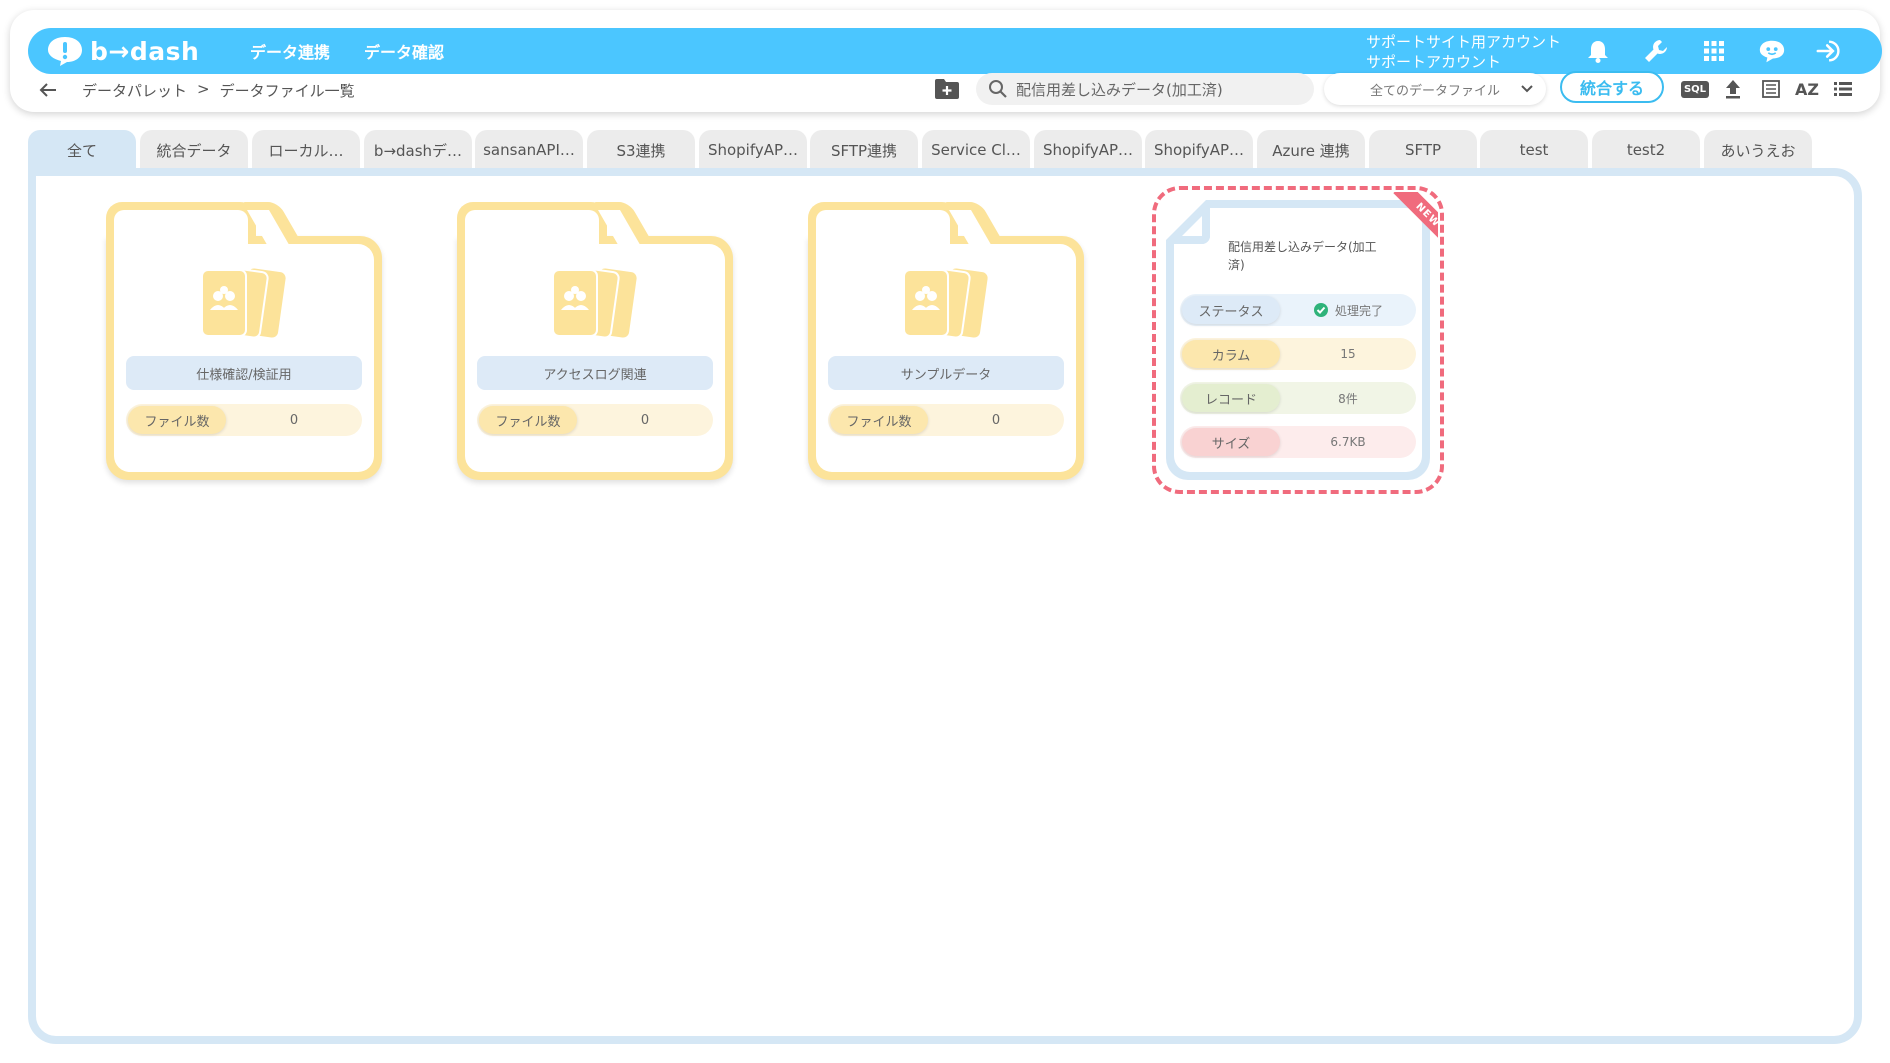 This screenshot has width=1890, height=1063. Describe the element at coordinates (946, 373) in the screenshot. I see `folder-name: サンプルデータ` at that location.